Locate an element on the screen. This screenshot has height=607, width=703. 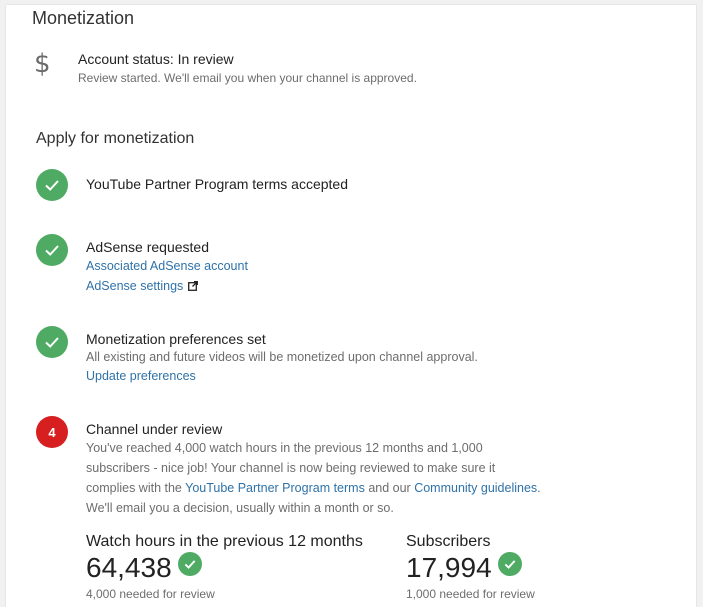
subscribers-note: 1,000 needed for review is located at coordinates (470, 594).